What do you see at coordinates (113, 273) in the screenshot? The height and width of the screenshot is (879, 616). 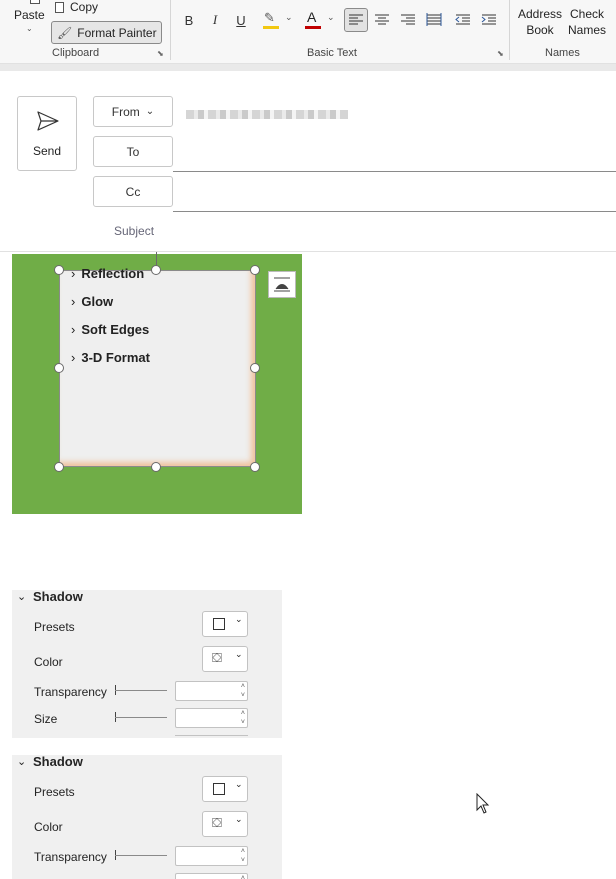 I see `menu-item-label: Reflection` at bounding box center [113, 273].